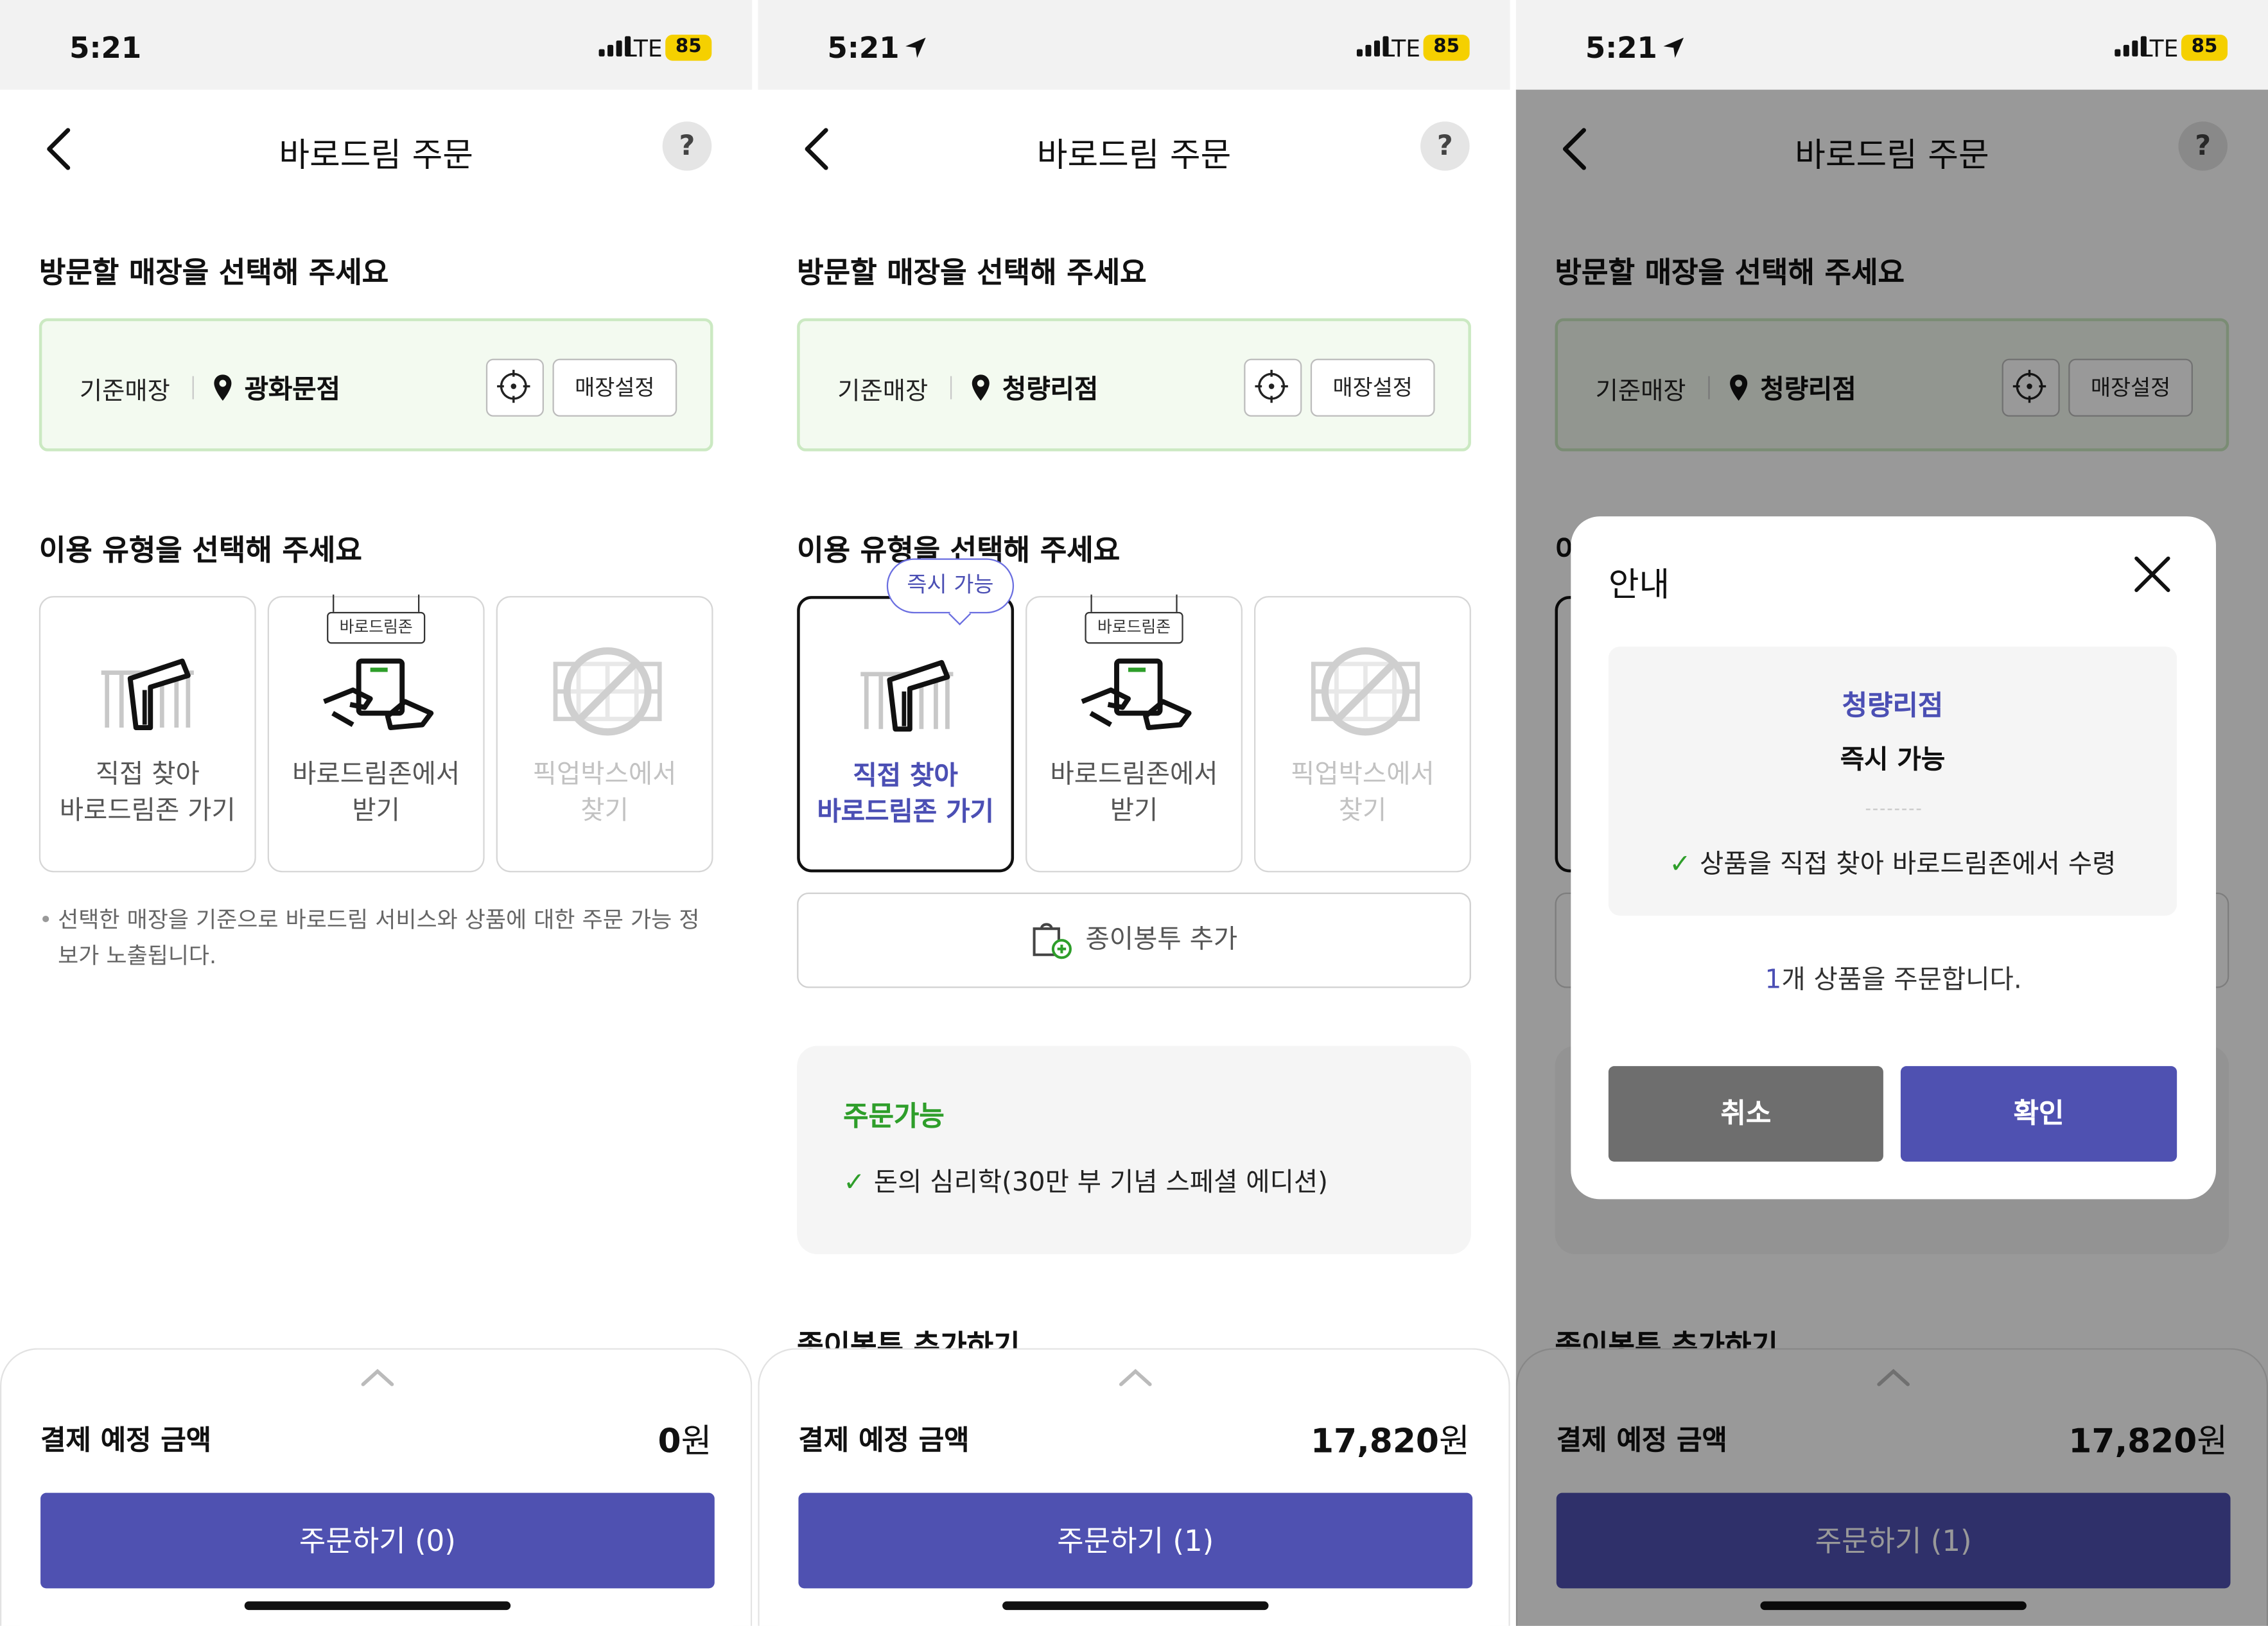  Describe the element at coordinates (1894, 980) in the screenshot. I see `dialog-order-count: 1개 상품을 주문합니다.` at that location.